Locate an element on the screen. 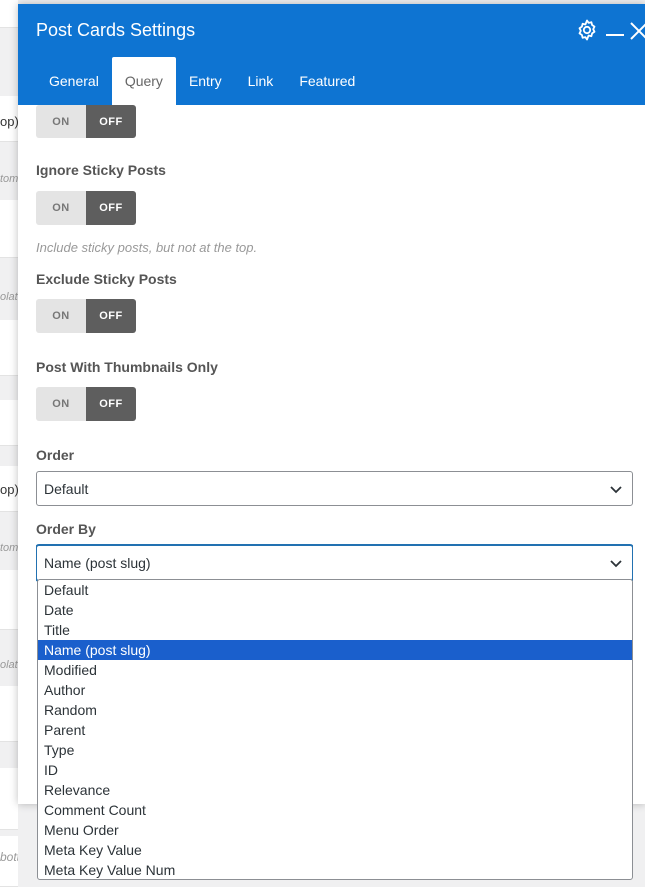 The height and width of the screenshot is (887, 645). tab-link: Link is located at coordinates (261, 81).